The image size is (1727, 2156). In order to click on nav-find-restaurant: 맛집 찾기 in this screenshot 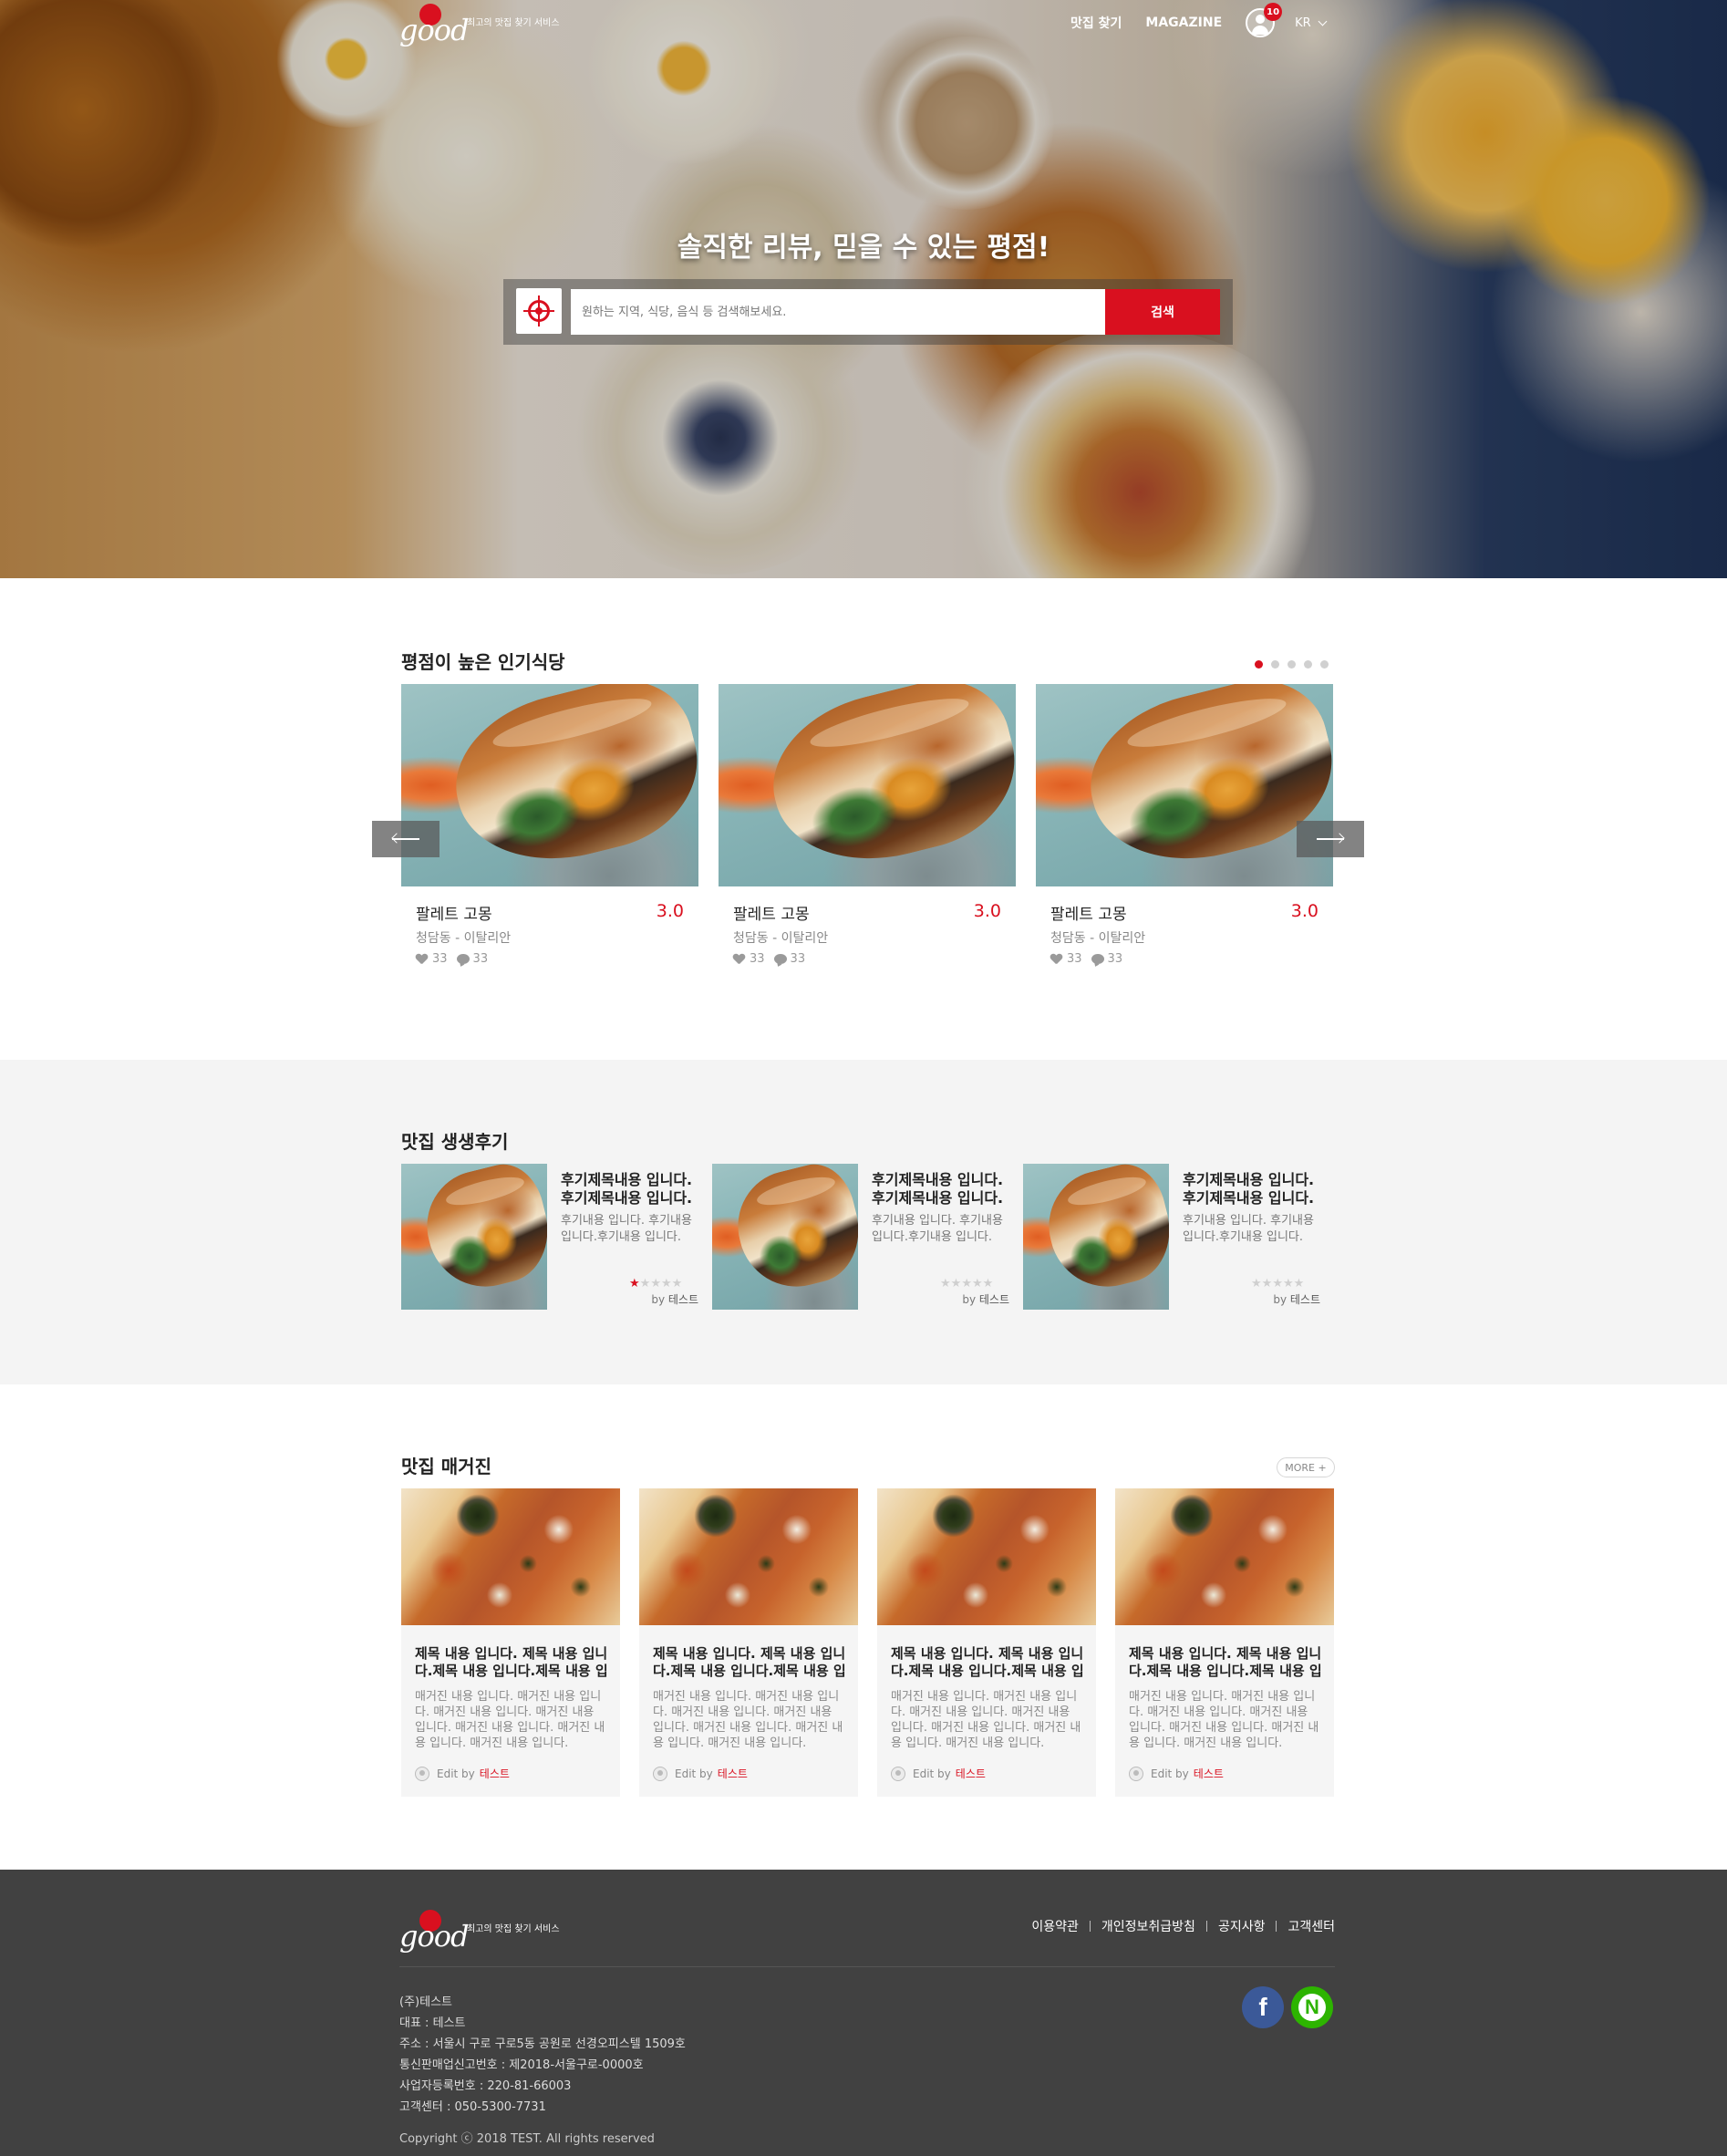, I will do `click(1096, 23)`.